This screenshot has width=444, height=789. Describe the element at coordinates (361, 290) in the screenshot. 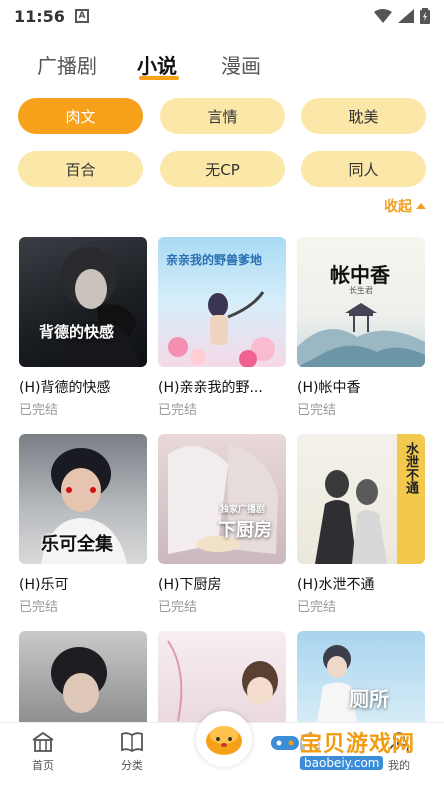

I see `cover-author: 长生君` at that location.